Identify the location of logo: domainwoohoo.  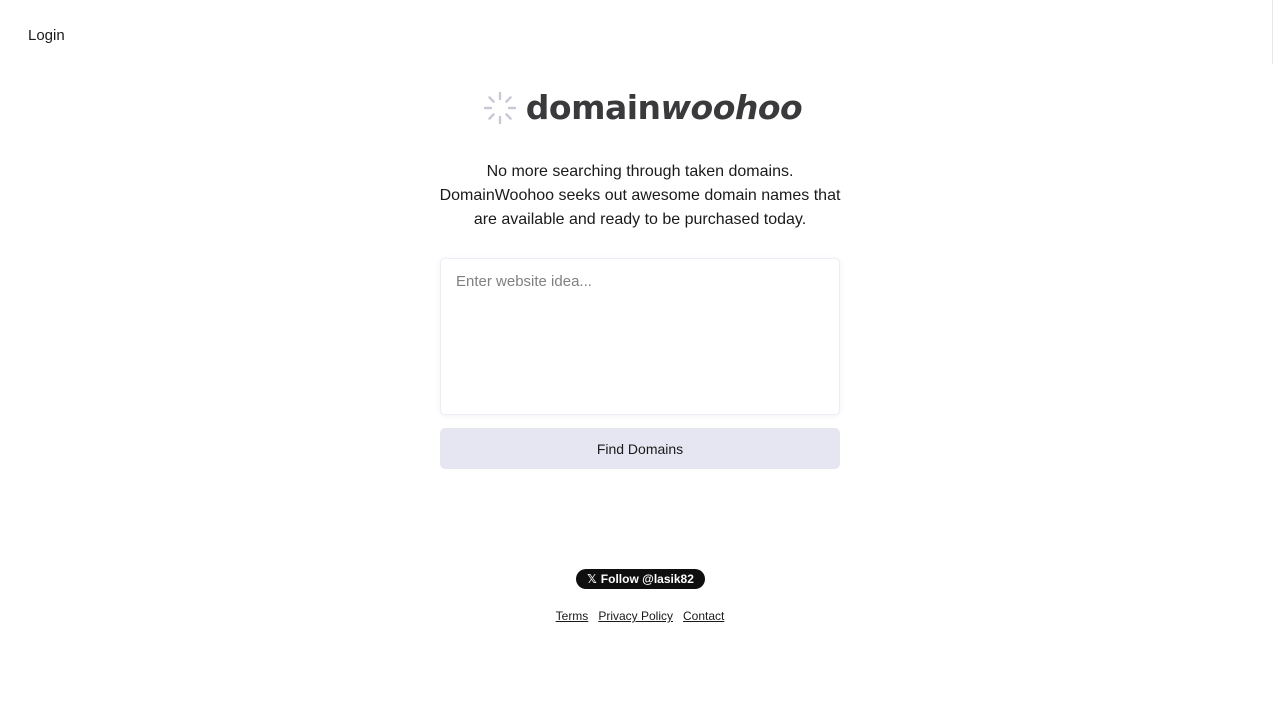
(640, 107).